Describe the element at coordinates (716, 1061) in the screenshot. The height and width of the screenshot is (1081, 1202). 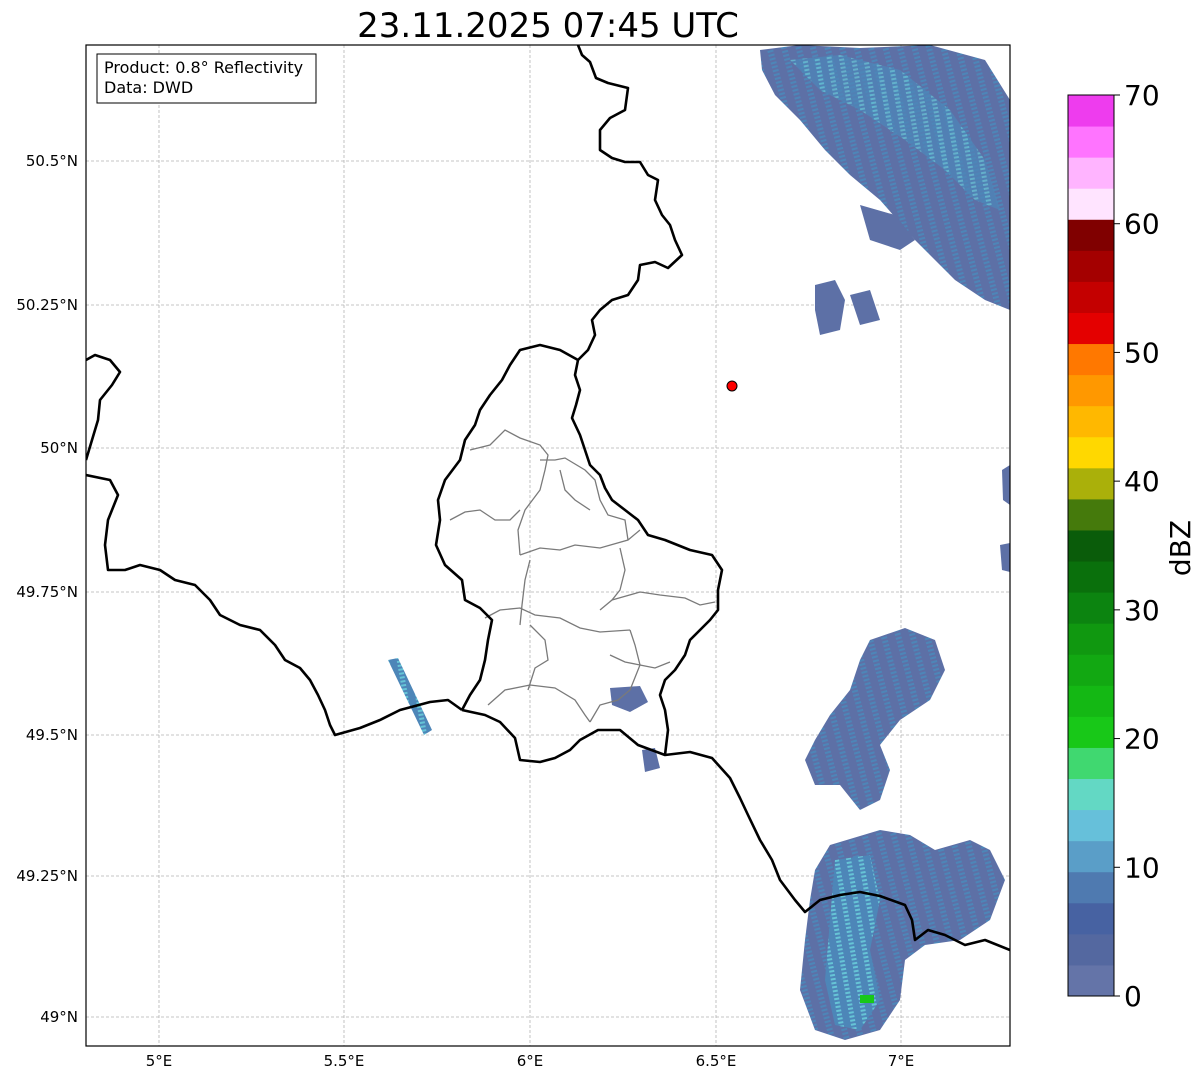
I see `lon-tick-label: 6.5°E` at that location.